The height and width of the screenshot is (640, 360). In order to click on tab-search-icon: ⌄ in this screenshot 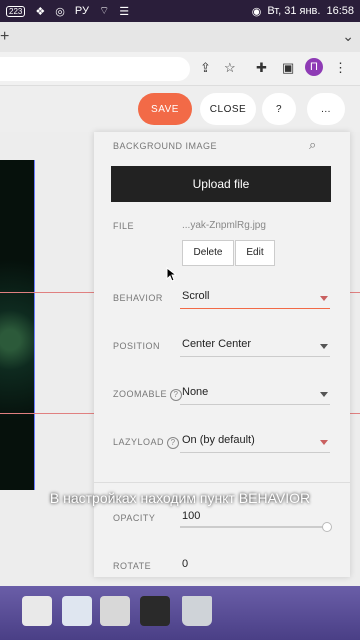, I will do `click(348, 36)`.